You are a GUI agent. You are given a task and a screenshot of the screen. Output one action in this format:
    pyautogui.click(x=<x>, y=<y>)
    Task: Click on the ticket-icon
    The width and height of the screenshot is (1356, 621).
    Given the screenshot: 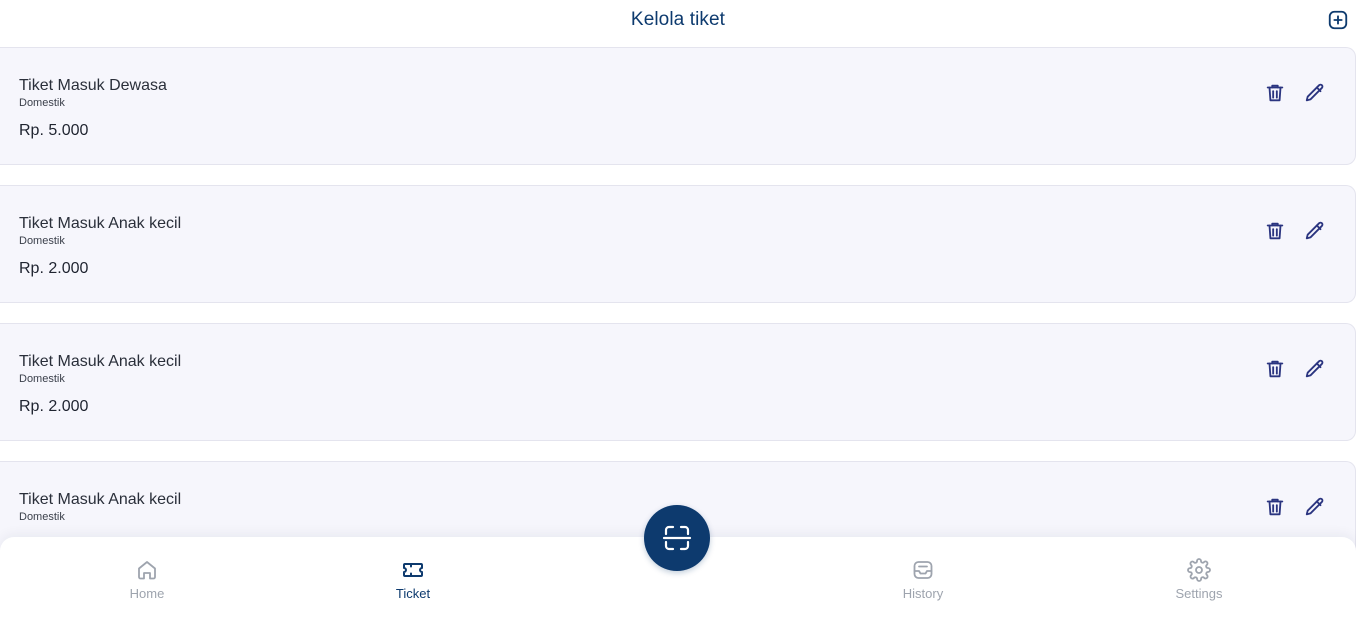 What is the action you would take?
    pyautogui.click(x=413, y=570)
    